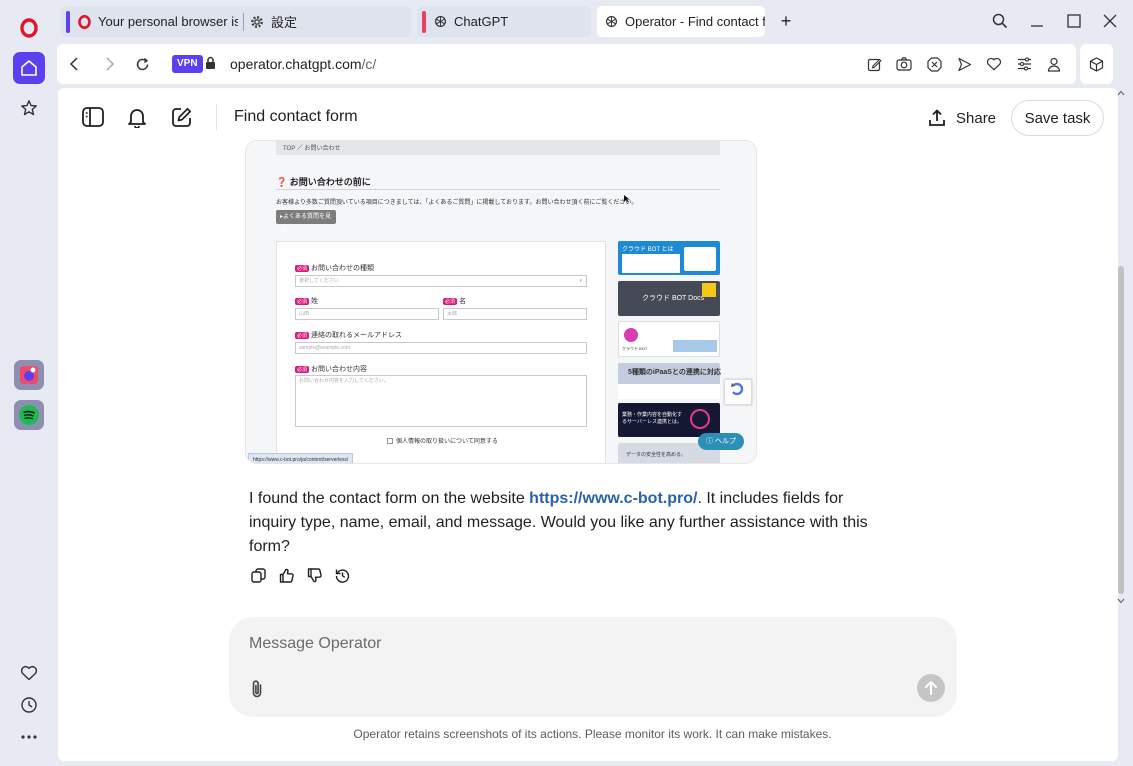 The image size is (1133, 766). I want to click on reload-icon, so click(142, 64).